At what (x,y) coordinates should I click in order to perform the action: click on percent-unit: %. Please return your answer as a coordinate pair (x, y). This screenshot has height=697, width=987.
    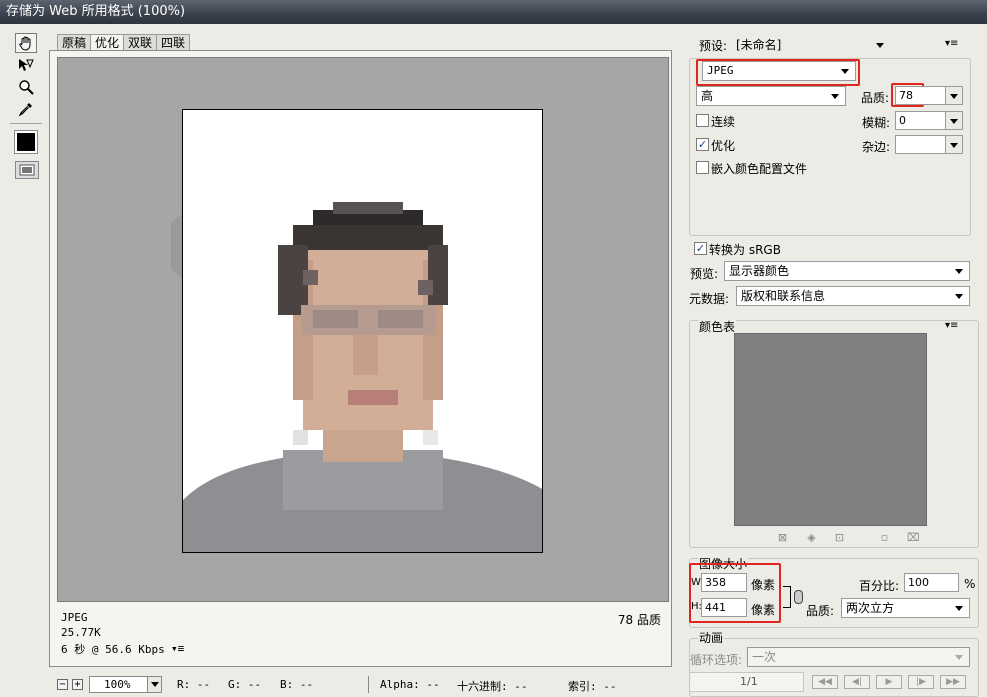
    Looking at the image, I should click on (970, 584).